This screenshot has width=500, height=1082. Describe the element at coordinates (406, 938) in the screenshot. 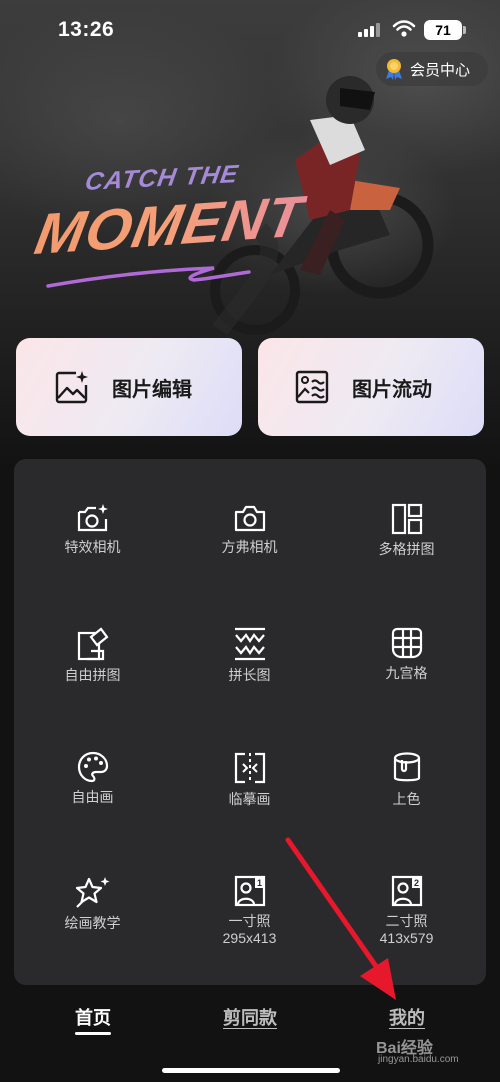

I see `tool-sublabel: 413x579` at that location.